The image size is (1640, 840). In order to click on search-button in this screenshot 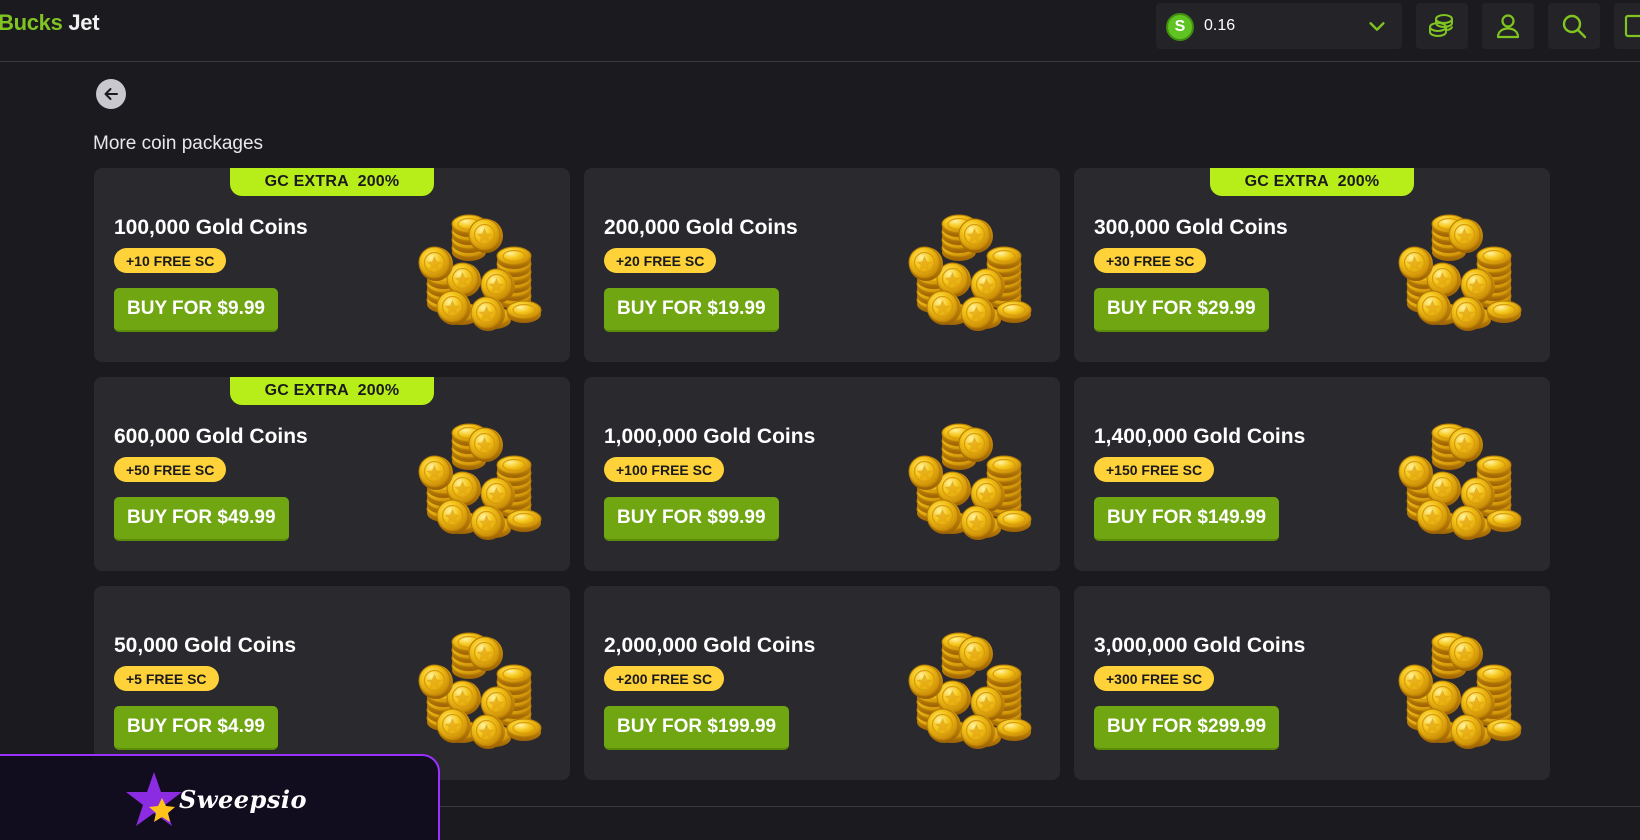, I will do `click(1574, 26)`.